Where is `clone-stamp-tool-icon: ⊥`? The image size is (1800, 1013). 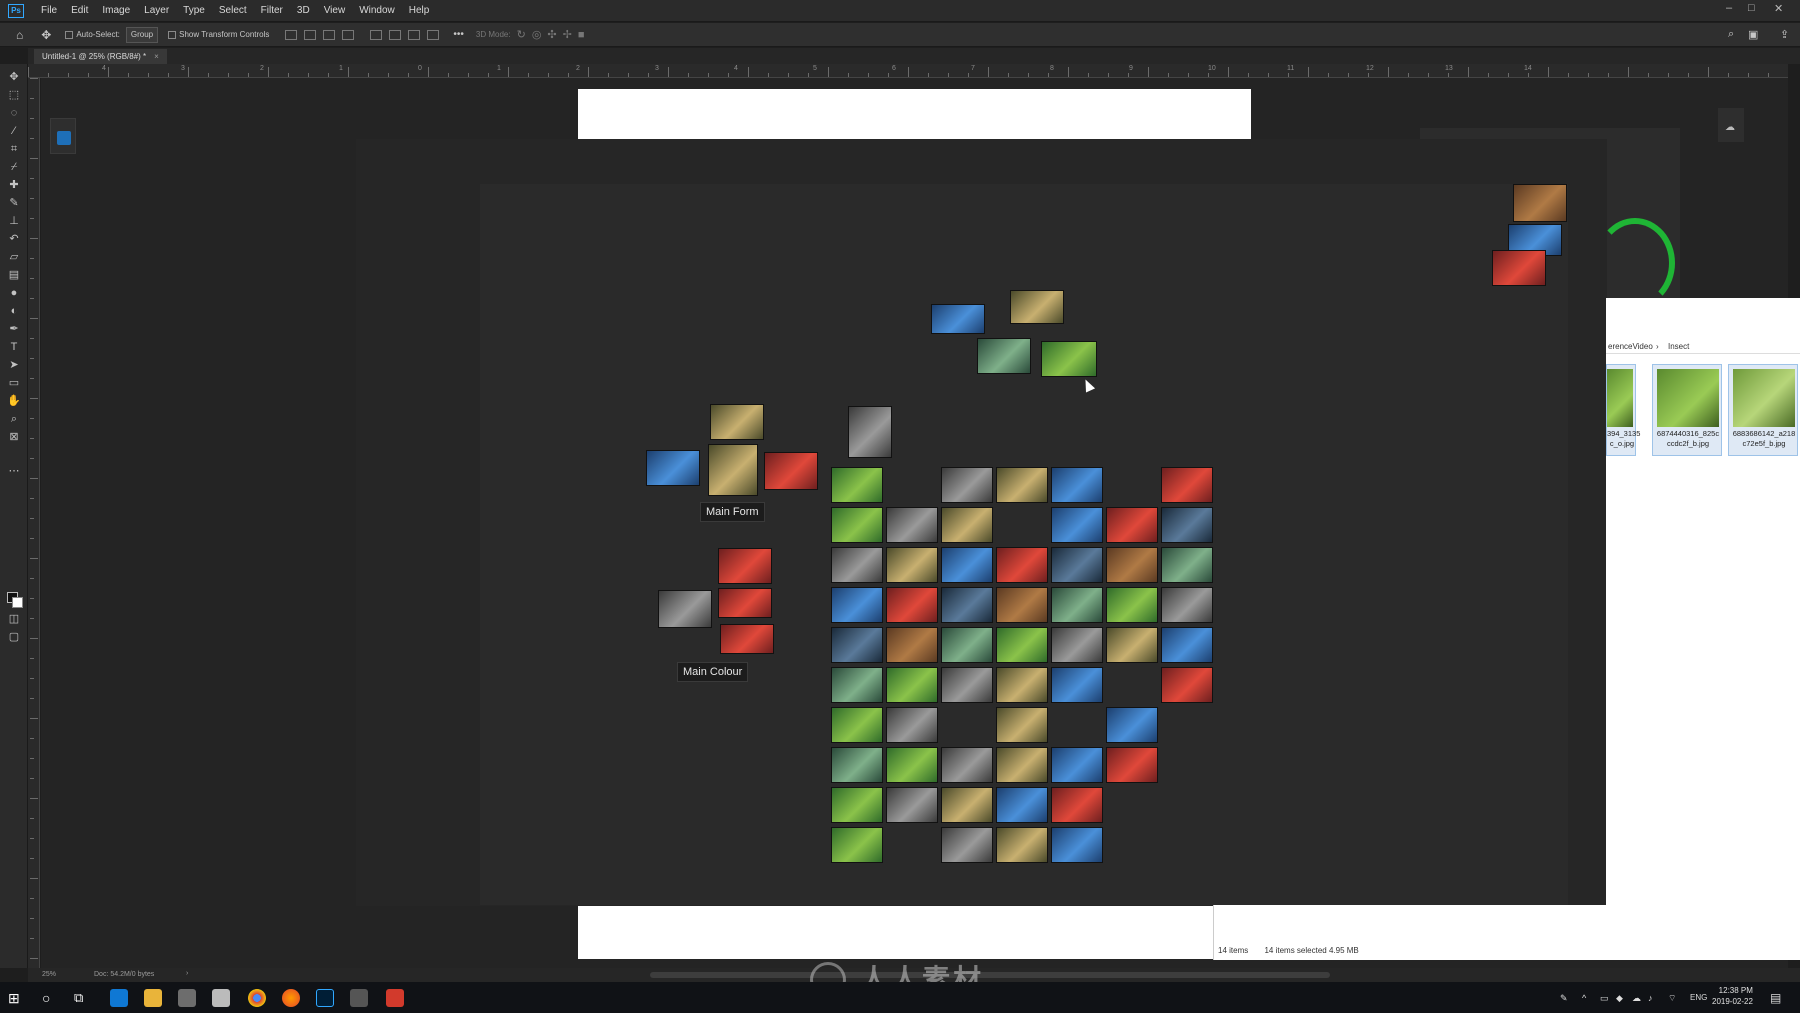 clone-stamp-tool-icon: ⊥ is located at coordinates (14, 221).